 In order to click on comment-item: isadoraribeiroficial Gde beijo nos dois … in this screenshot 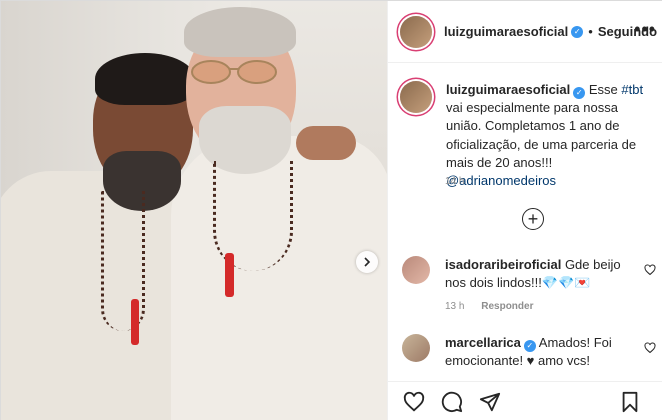, I will do `click(532, 285)`.